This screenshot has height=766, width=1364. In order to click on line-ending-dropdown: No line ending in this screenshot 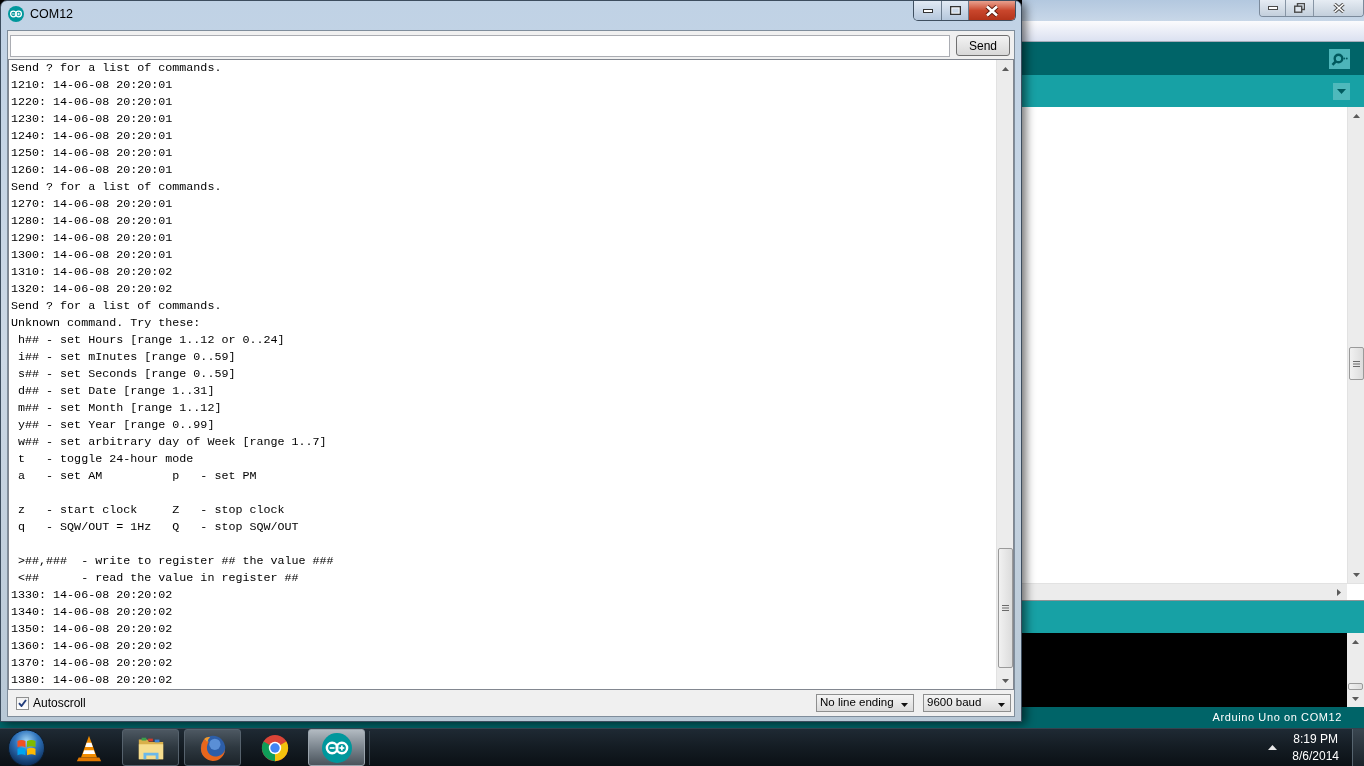, I will do `click(865, 703)`.